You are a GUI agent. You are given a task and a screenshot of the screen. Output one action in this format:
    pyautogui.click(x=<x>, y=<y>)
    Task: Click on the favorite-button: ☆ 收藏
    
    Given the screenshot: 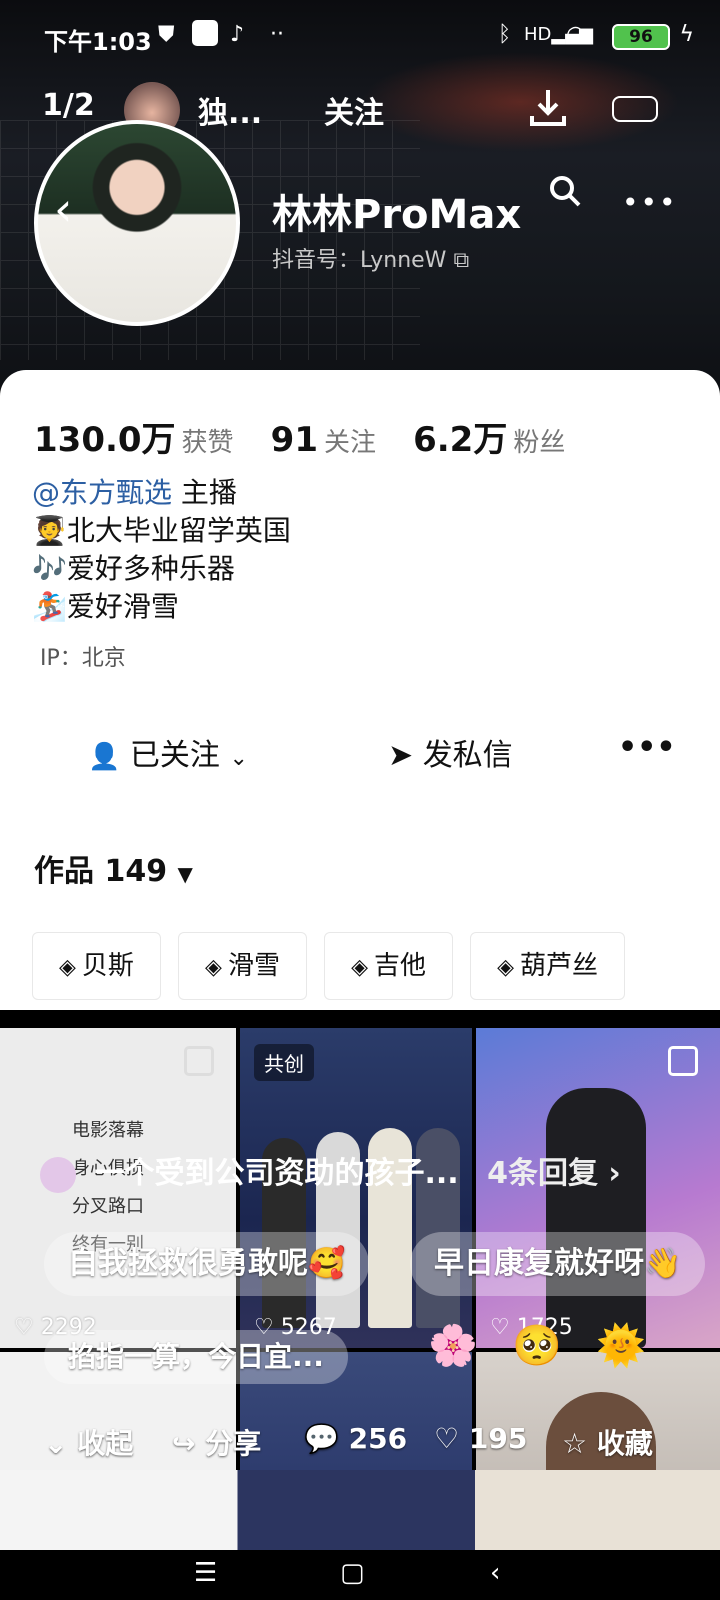 What is the action you would take?
    pyautogui.click(x=607, y=1442)
    